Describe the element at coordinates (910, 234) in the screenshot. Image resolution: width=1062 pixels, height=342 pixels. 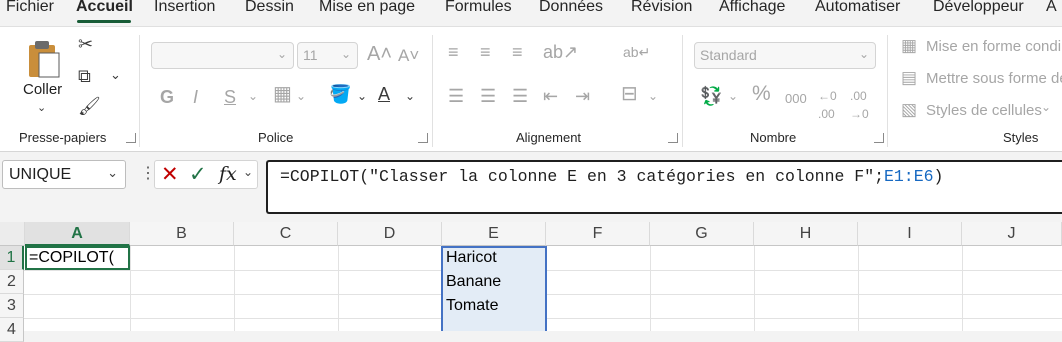
I see `column-header-i: I` at that location.